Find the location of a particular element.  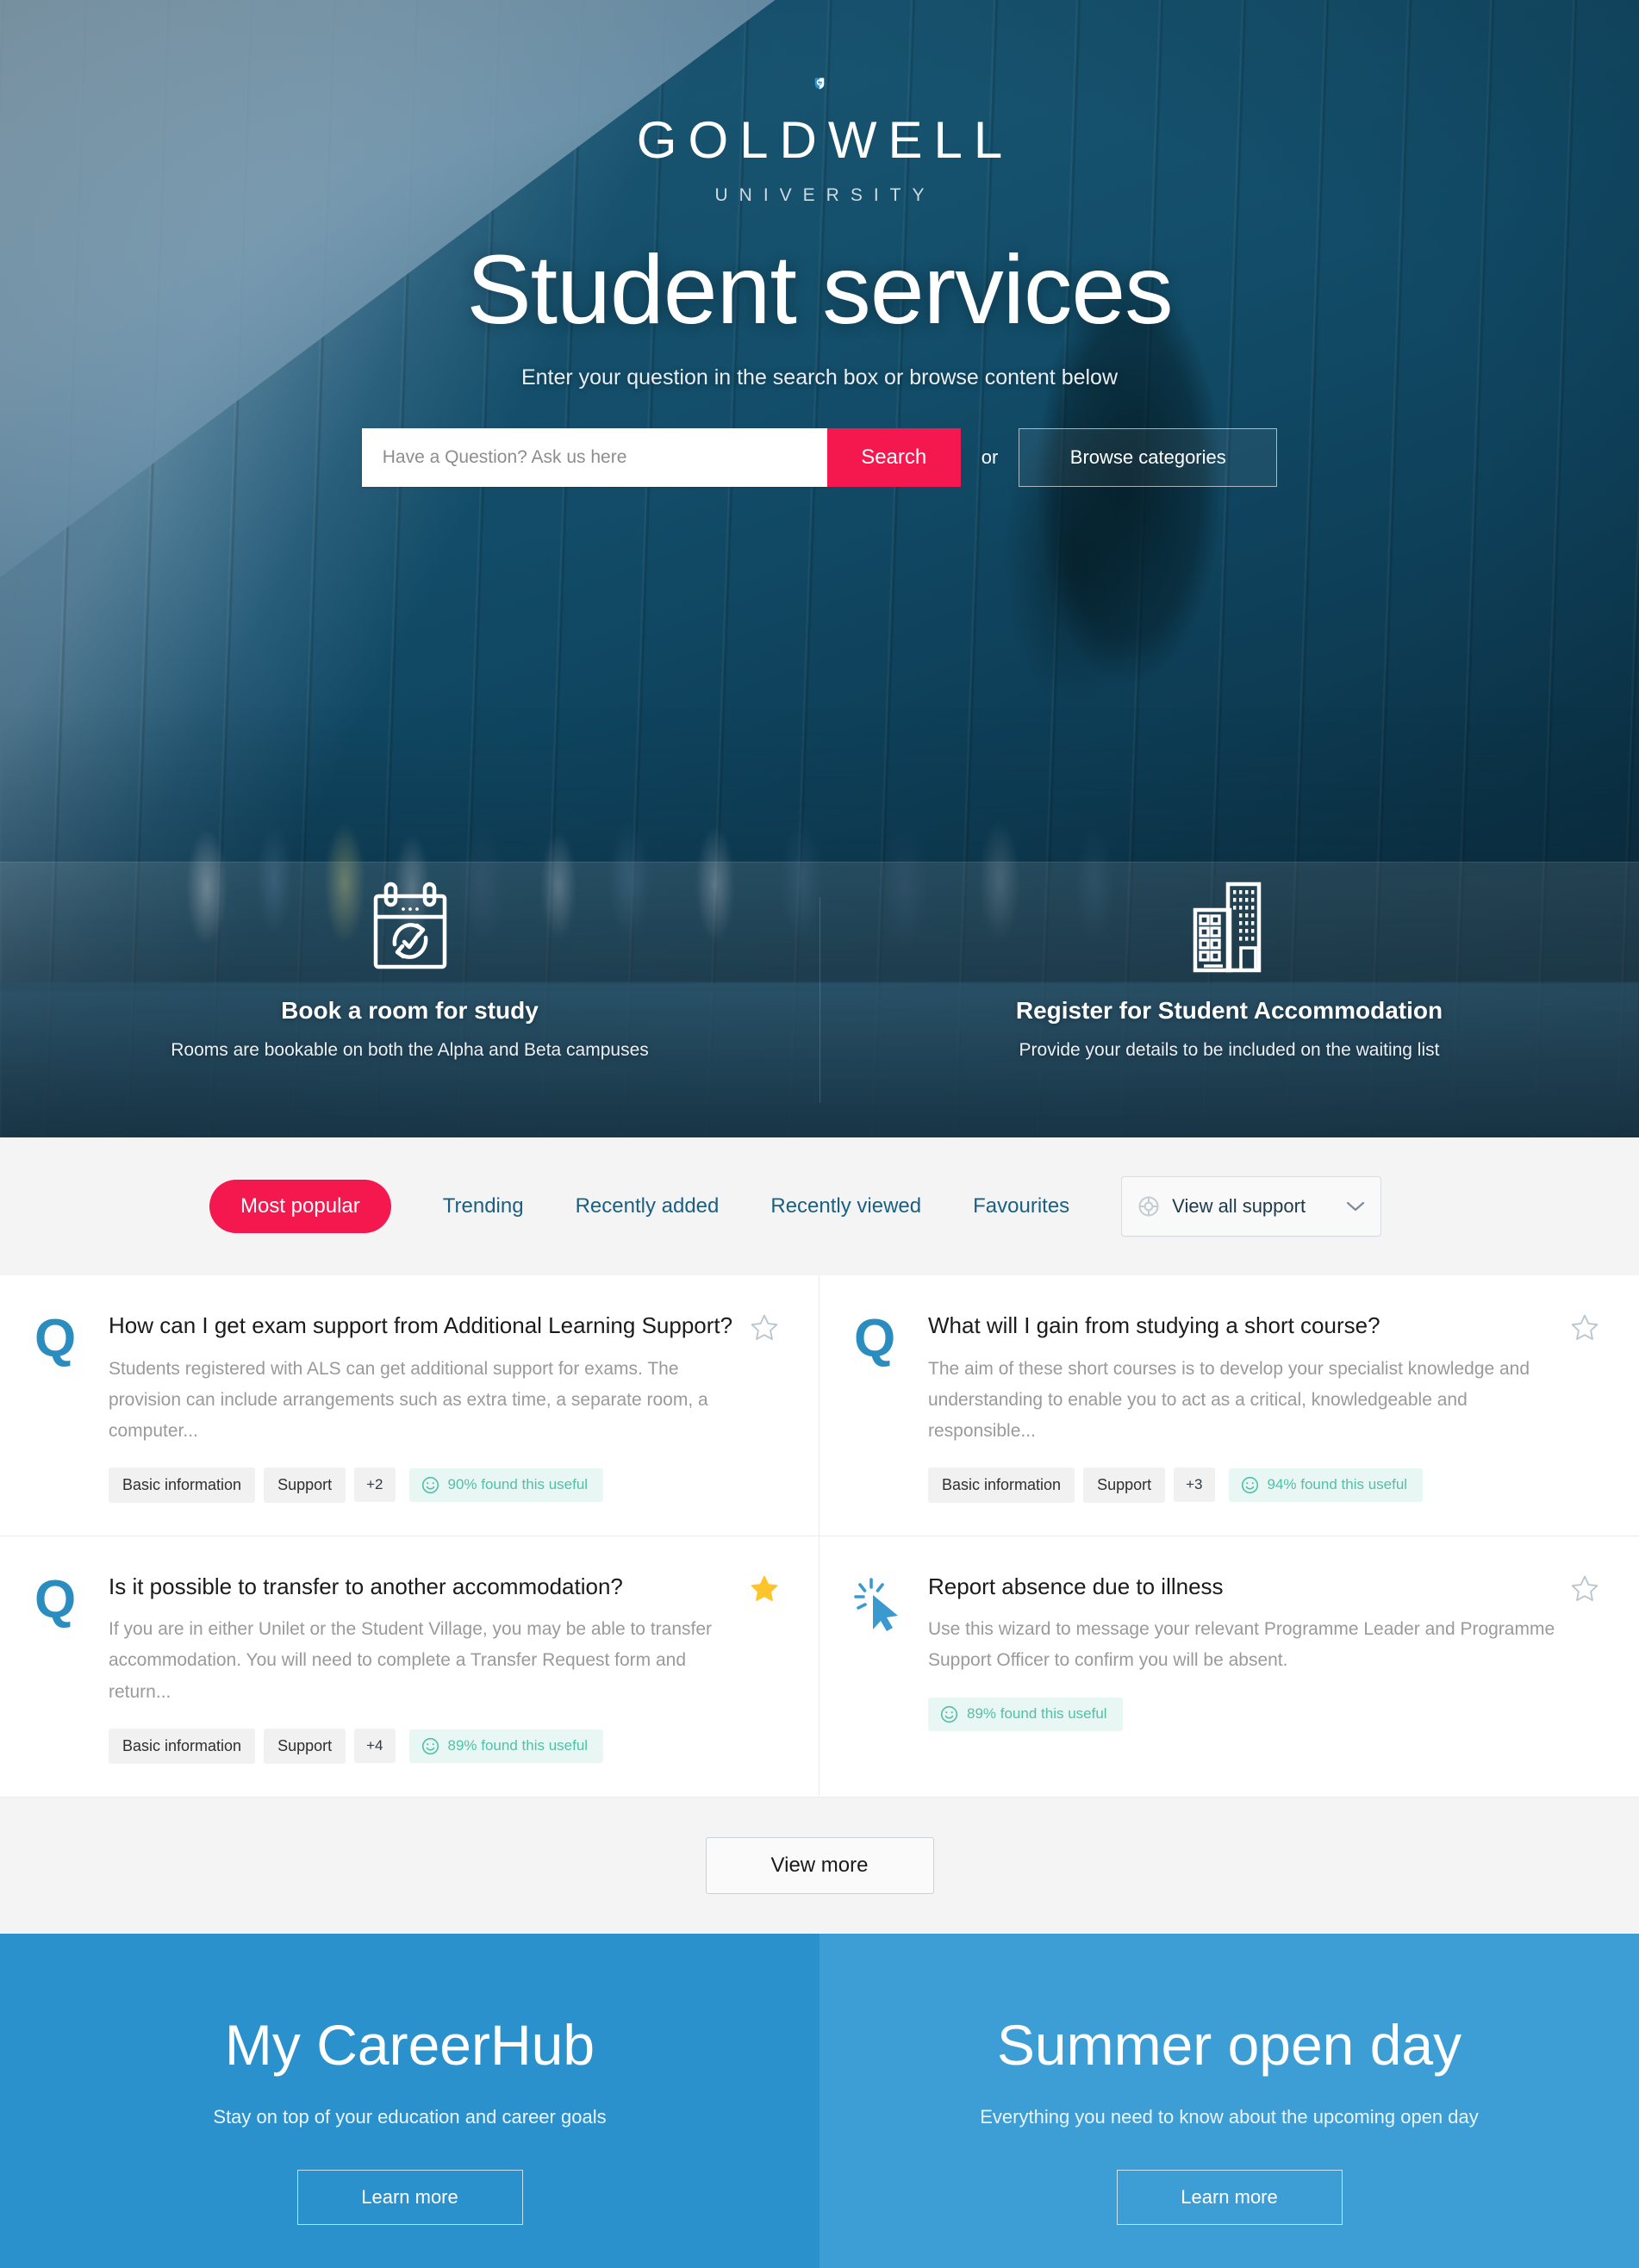

search-field-wrapper is located at coordinates (594, 457).